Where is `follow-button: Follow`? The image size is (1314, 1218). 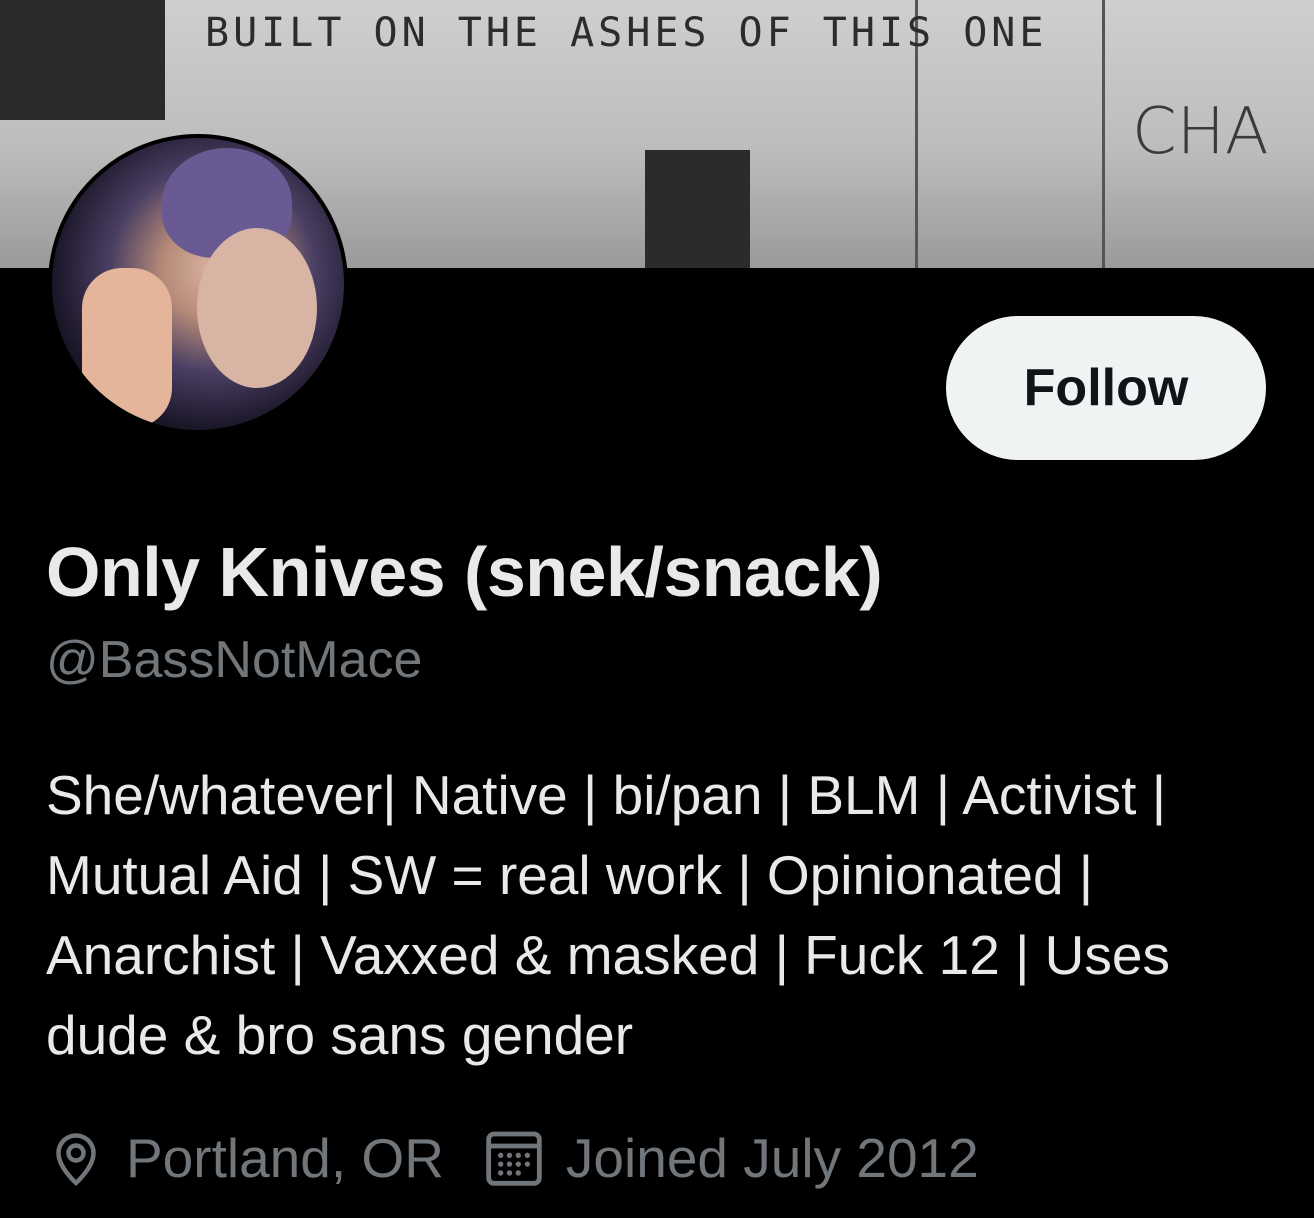
follow-button: Follow is located at coordinates (1106, 388).